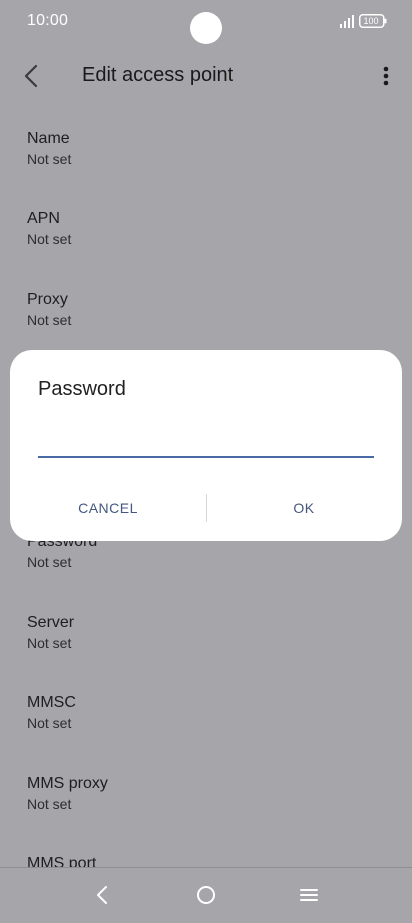 This screenshot has width=412, height=923. I want to click on setting-mmsc: MMSC Not set, so click(207, 723).